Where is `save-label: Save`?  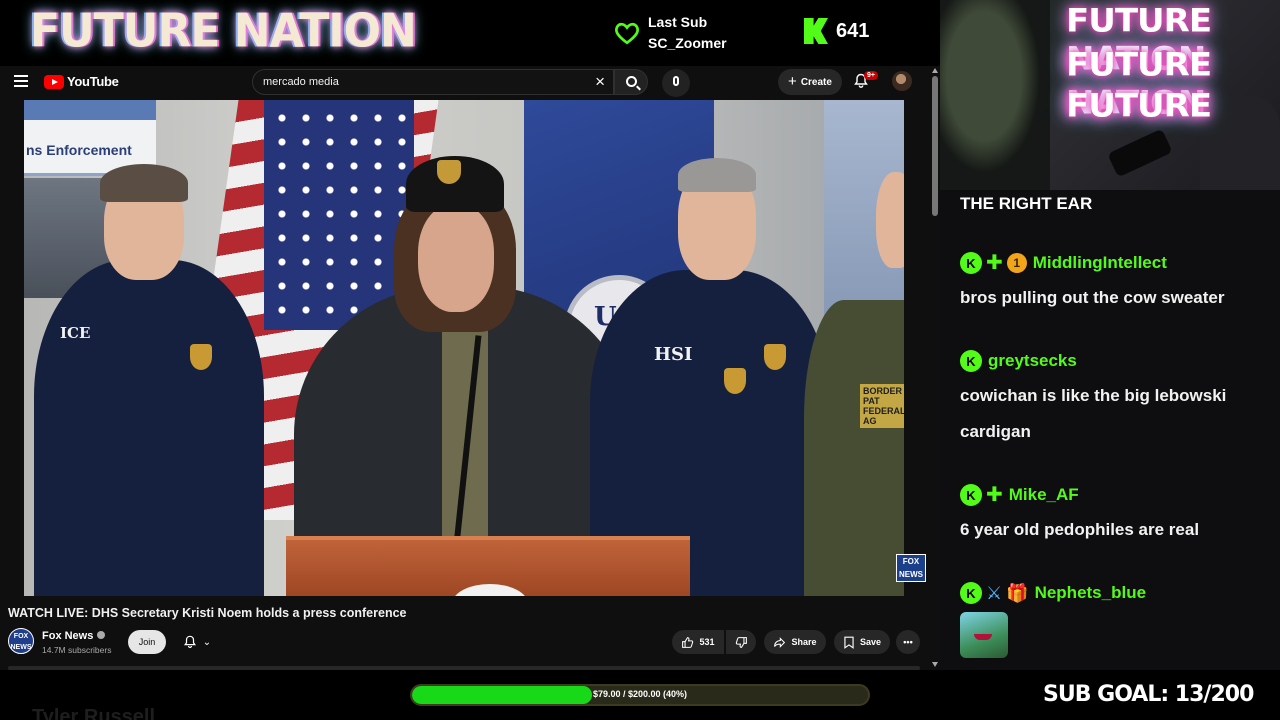 save-label: Save is located at coordinates (870, 642).